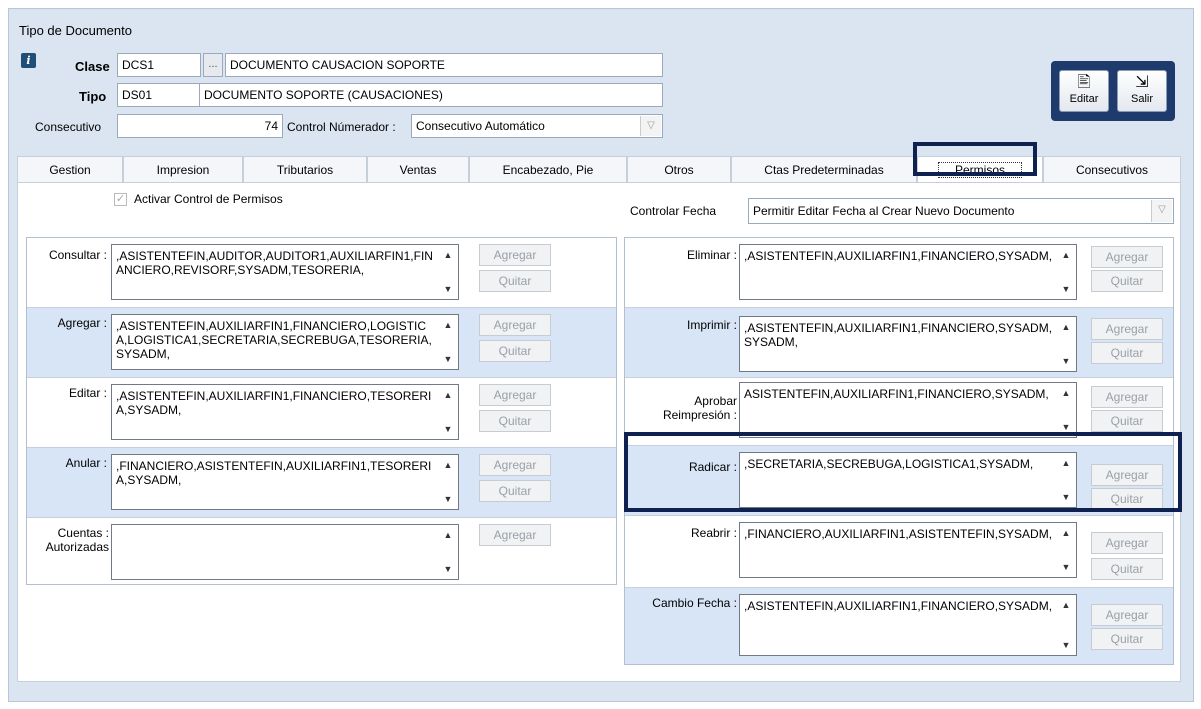 This screenshot has width=1201, height=709. What do you see at coordinates (1084, 82) in the screenshot?
I see `edit-icon: 🖹` at bounding box center [1084, 82].